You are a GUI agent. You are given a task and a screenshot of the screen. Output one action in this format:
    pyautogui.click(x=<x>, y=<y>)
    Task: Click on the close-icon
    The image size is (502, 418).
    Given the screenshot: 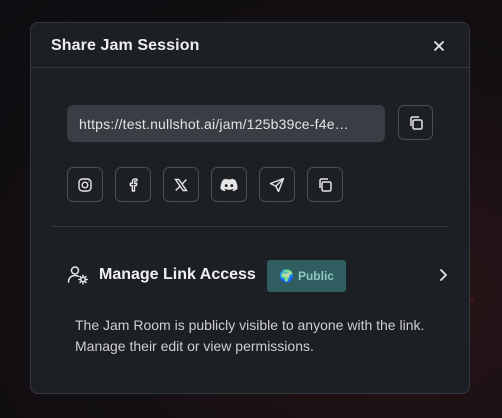 What is the action you would take?
    pyautogui.click(x=439, y=46)
    